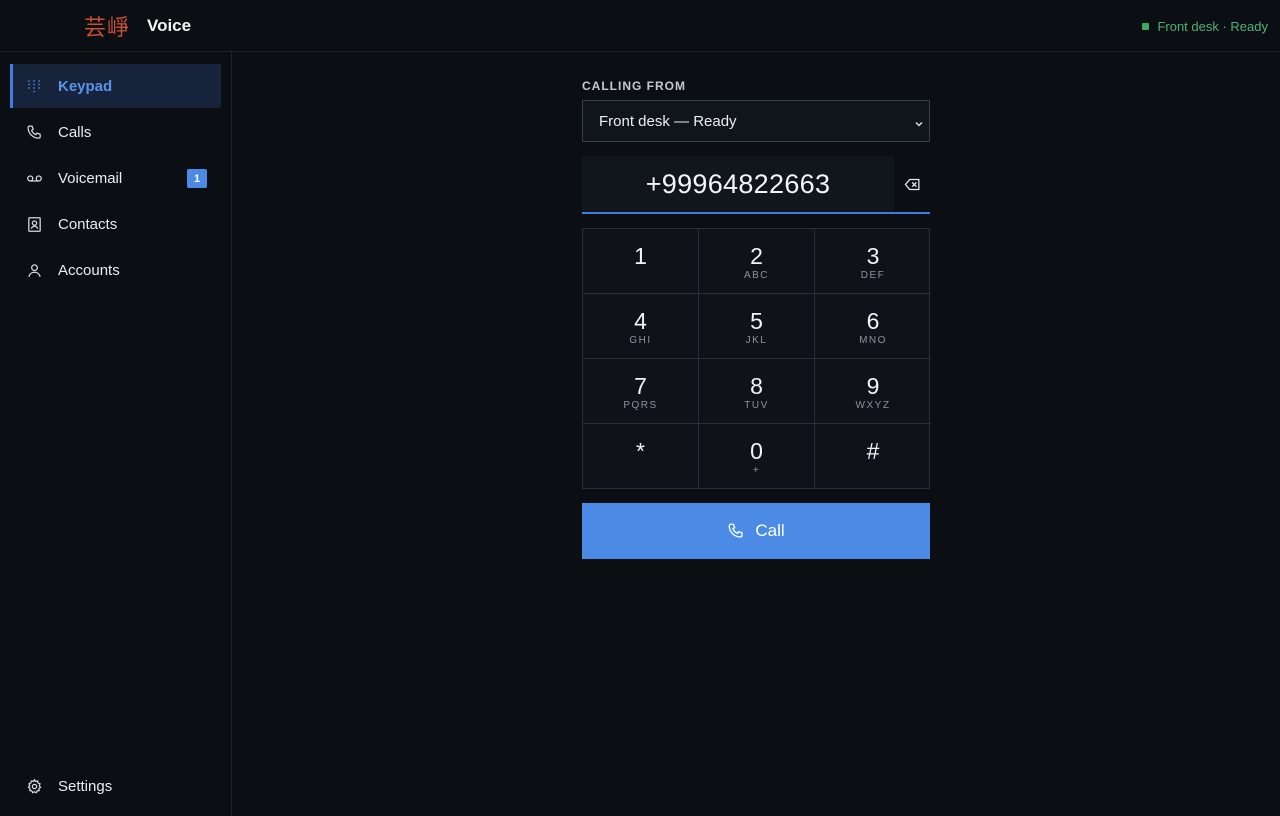 Image resolution: width=1280 pixels, height=816 pixels. I want to click on key-5: 5 JKL, so click(757, 326).